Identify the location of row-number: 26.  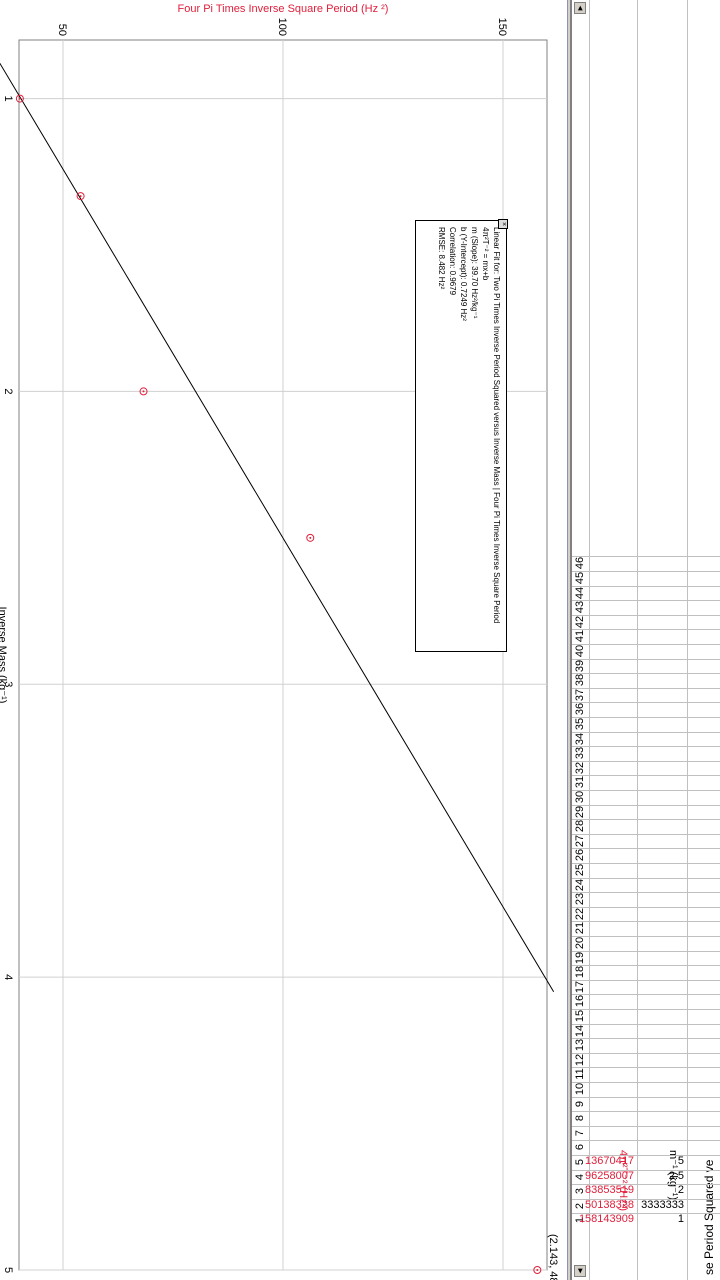
(580, 855).